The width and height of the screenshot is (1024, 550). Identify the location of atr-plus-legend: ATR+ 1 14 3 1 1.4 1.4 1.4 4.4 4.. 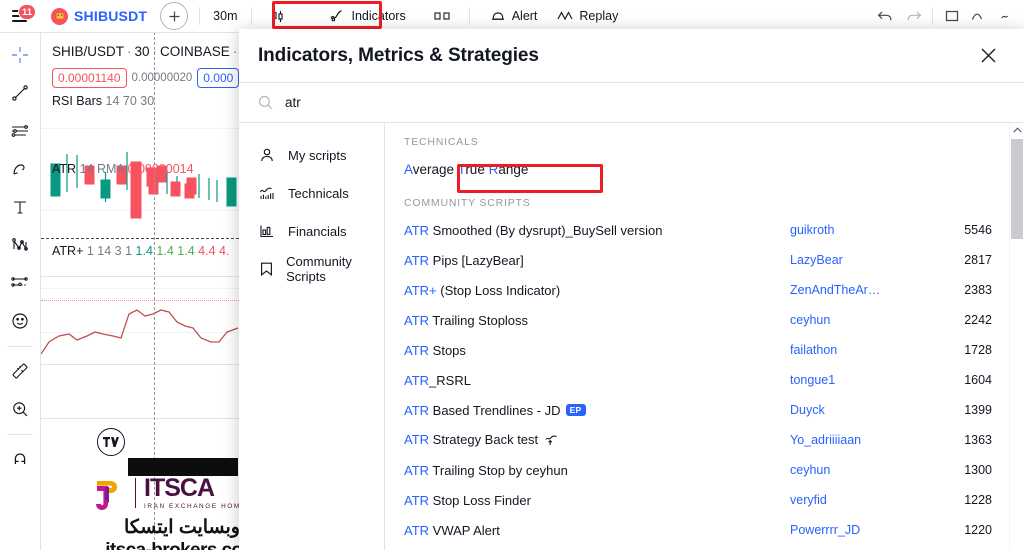
(140, 251).